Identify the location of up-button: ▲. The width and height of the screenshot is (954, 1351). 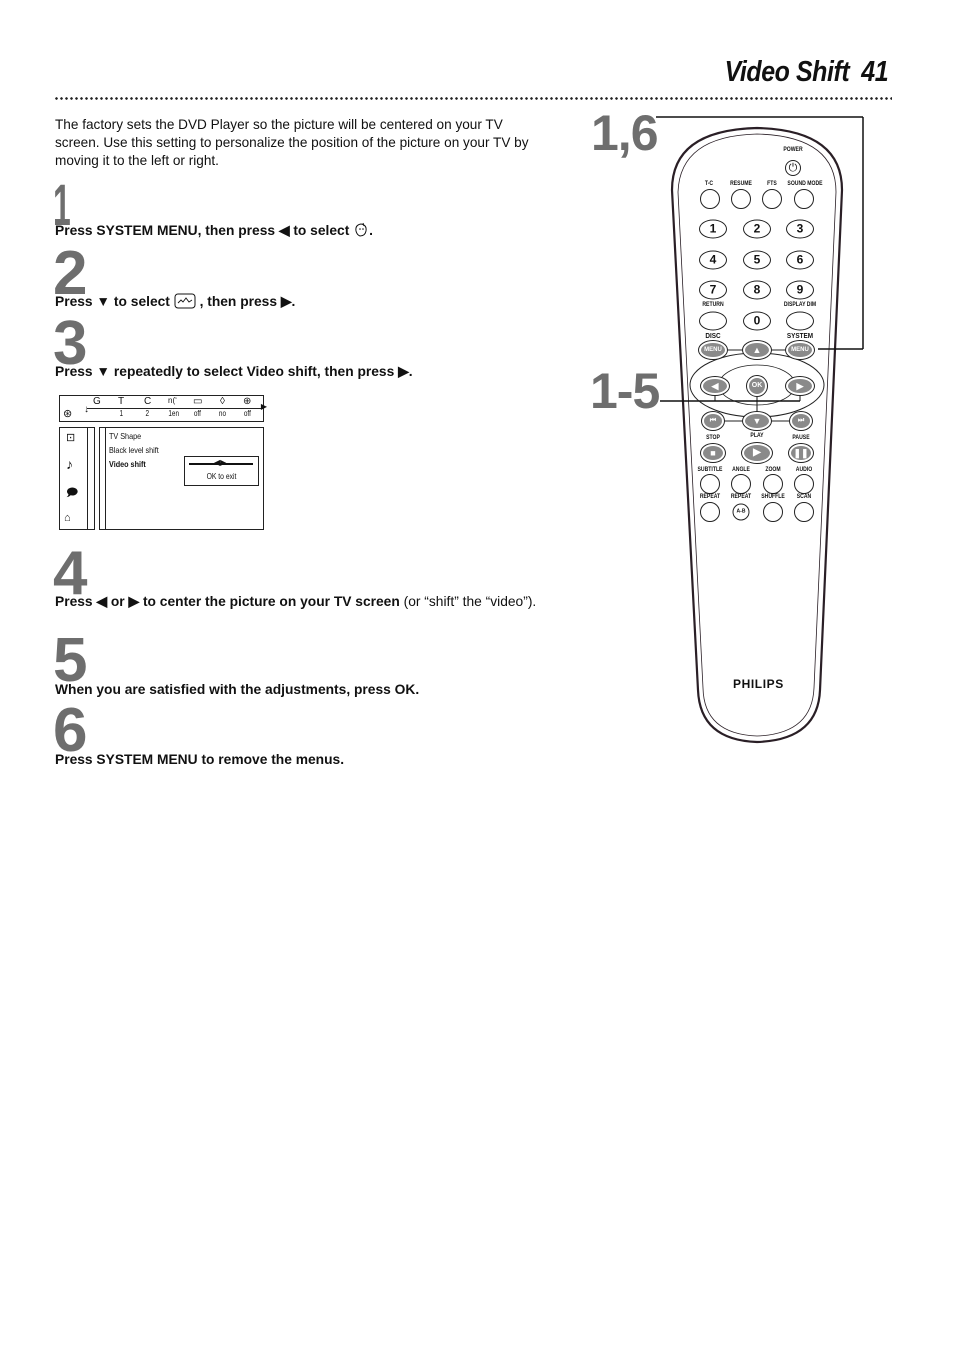
(757, 350).